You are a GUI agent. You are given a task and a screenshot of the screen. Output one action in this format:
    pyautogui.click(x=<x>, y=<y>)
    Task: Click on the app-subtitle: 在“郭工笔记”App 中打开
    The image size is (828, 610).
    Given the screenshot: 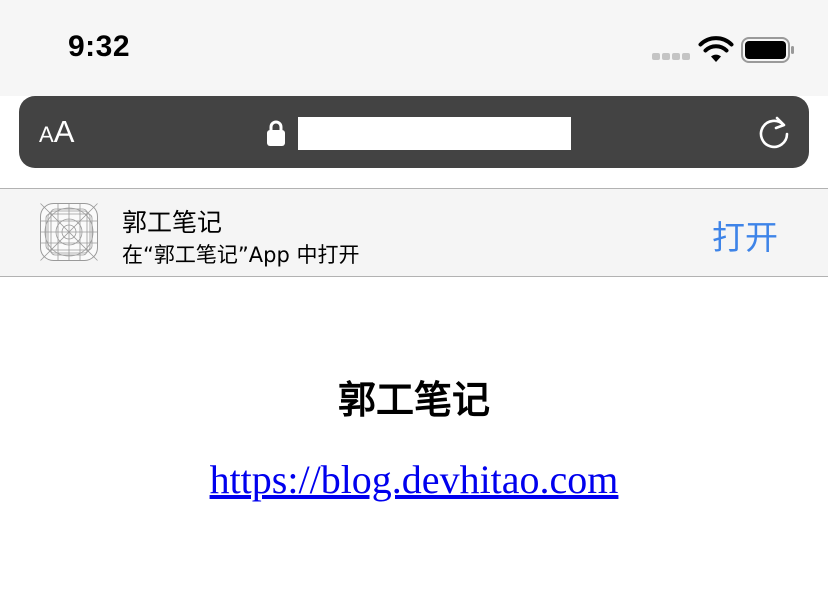 What is the action you would take?
    pyautogui.click(x=241, y=255)
    